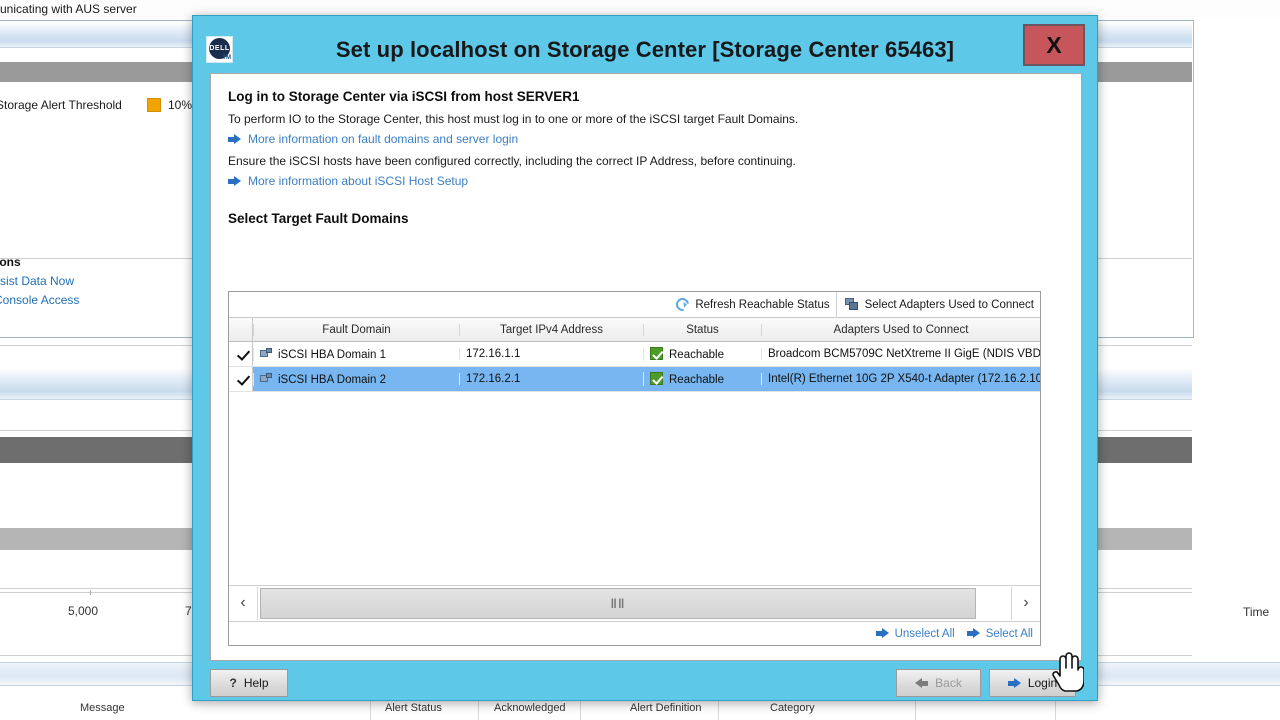 This screenshot has width=1280, height=720. I want to click on cell-fault-domain: iSCSI HBA Domain 2, so click(356, 379).